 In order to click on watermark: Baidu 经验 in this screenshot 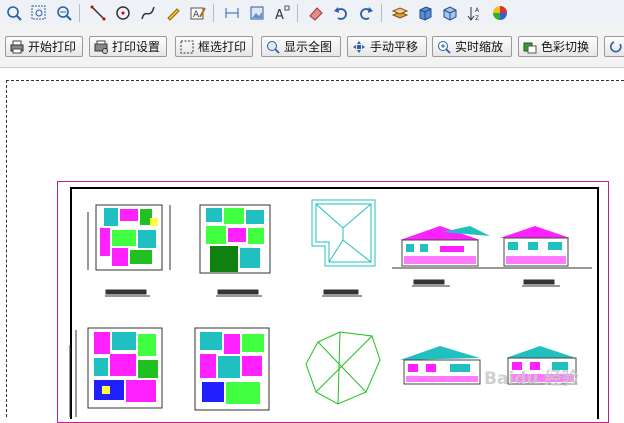, I will do `click(531, 379)`.